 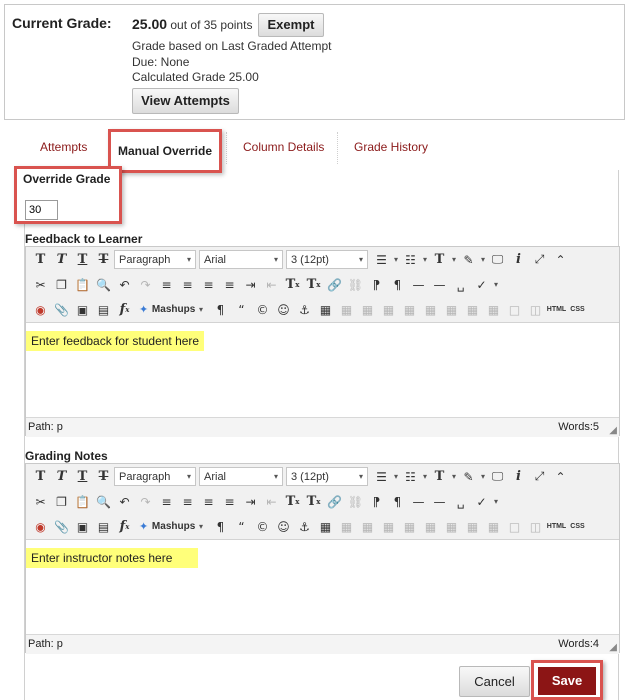 What do you see at coordinates (250, 501) in the screenshot?
I see `indent-icon: ⇥` at bounding box center [250, 501].